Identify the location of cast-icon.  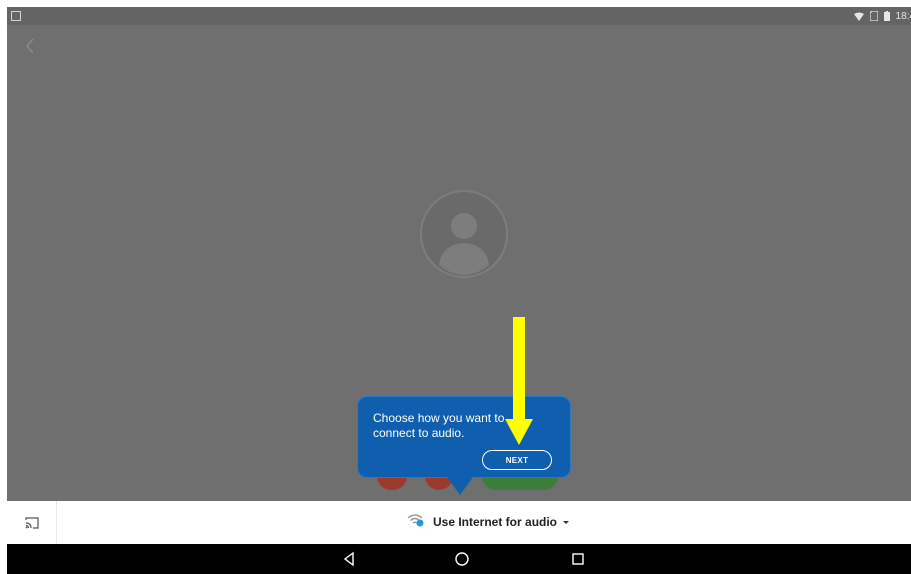
(32, 522).